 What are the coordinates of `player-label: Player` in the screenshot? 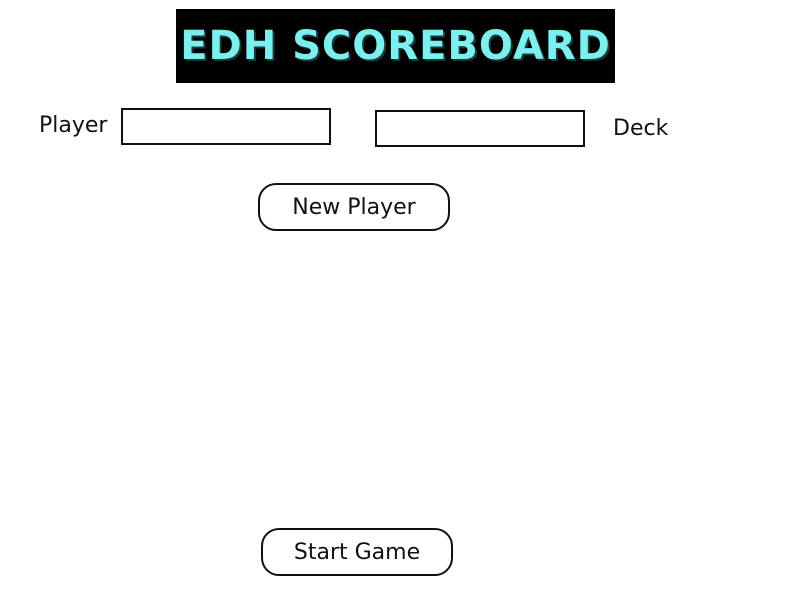 It's located at (73, 125).